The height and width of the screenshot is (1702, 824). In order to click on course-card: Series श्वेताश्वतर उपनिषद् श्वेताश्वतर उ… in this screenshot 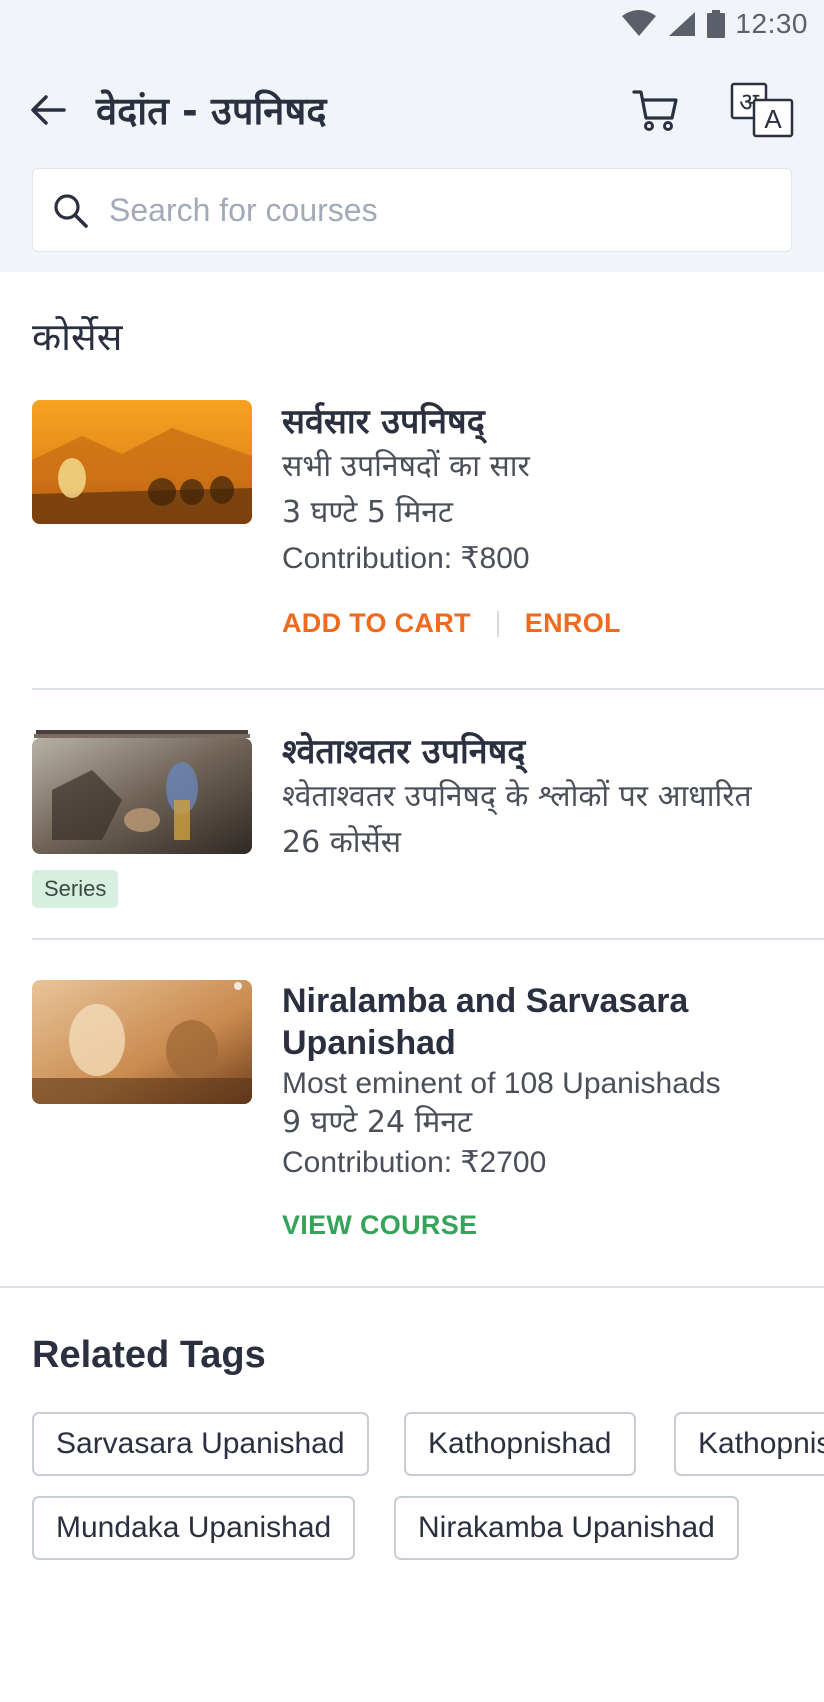, I will do `click(428, 820)`.